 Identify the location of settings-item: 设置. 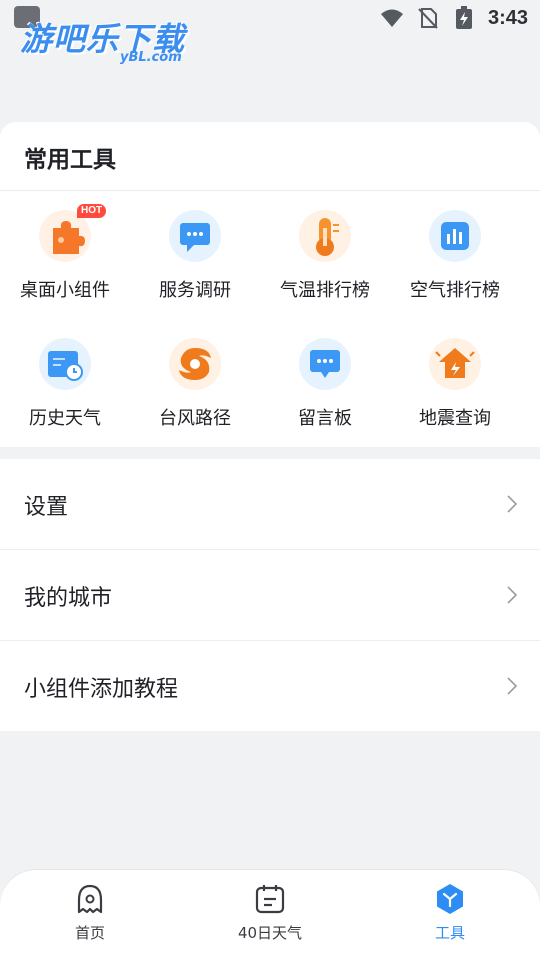
(270, 504).